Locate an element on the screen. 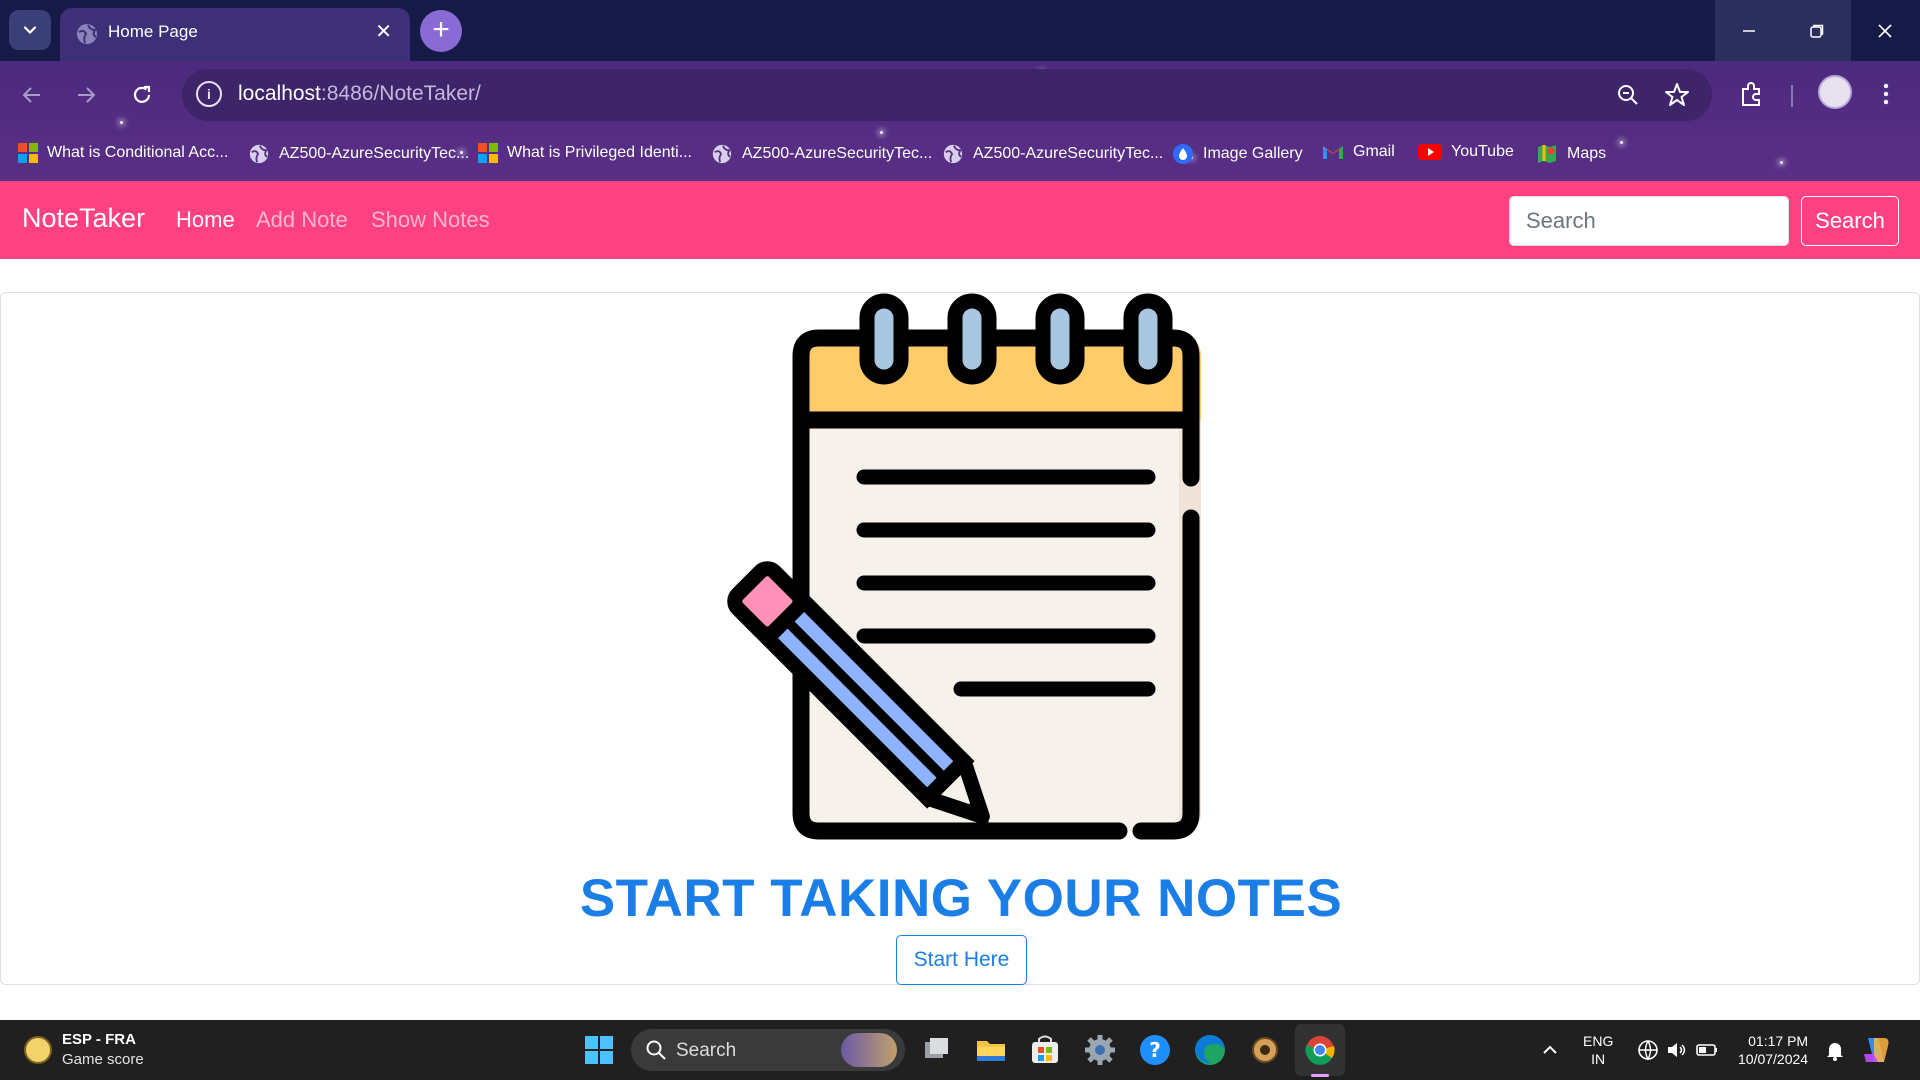  help-icon: ? is located at coordinates (1155, 1050).